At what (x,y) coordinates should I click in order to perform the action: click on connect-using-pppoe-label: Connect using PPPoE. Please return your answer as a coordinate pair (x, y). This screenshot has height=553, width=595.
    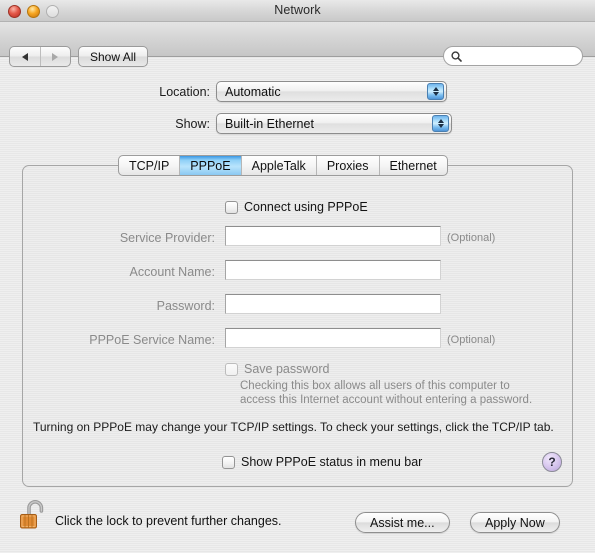
    Looking at the image, I should click on (306, 207).